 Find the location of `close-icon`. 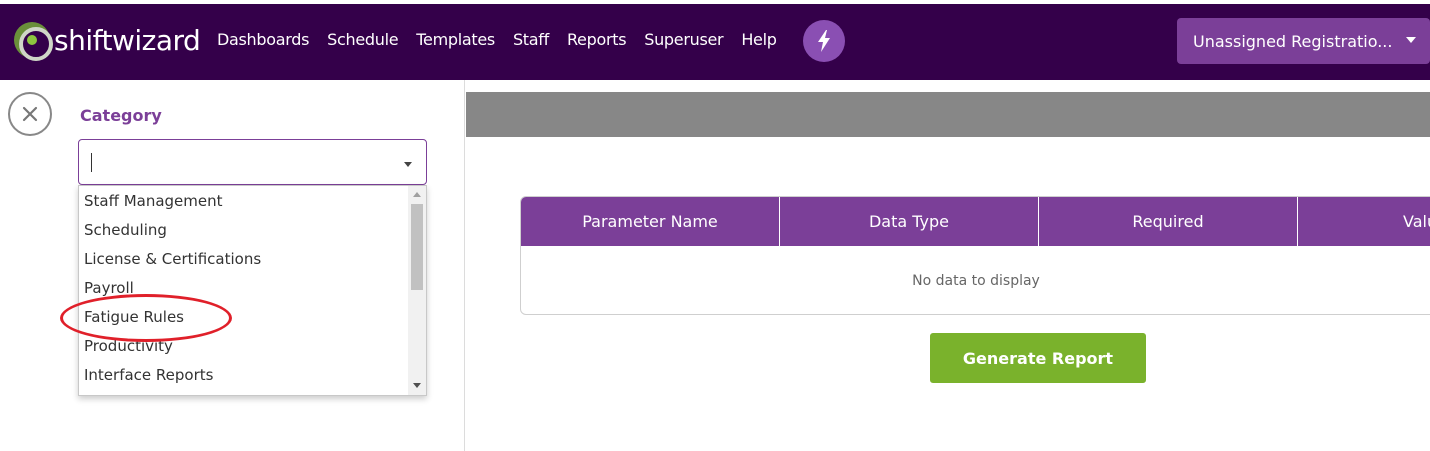

close-icon is located at coordinates (30, 114).